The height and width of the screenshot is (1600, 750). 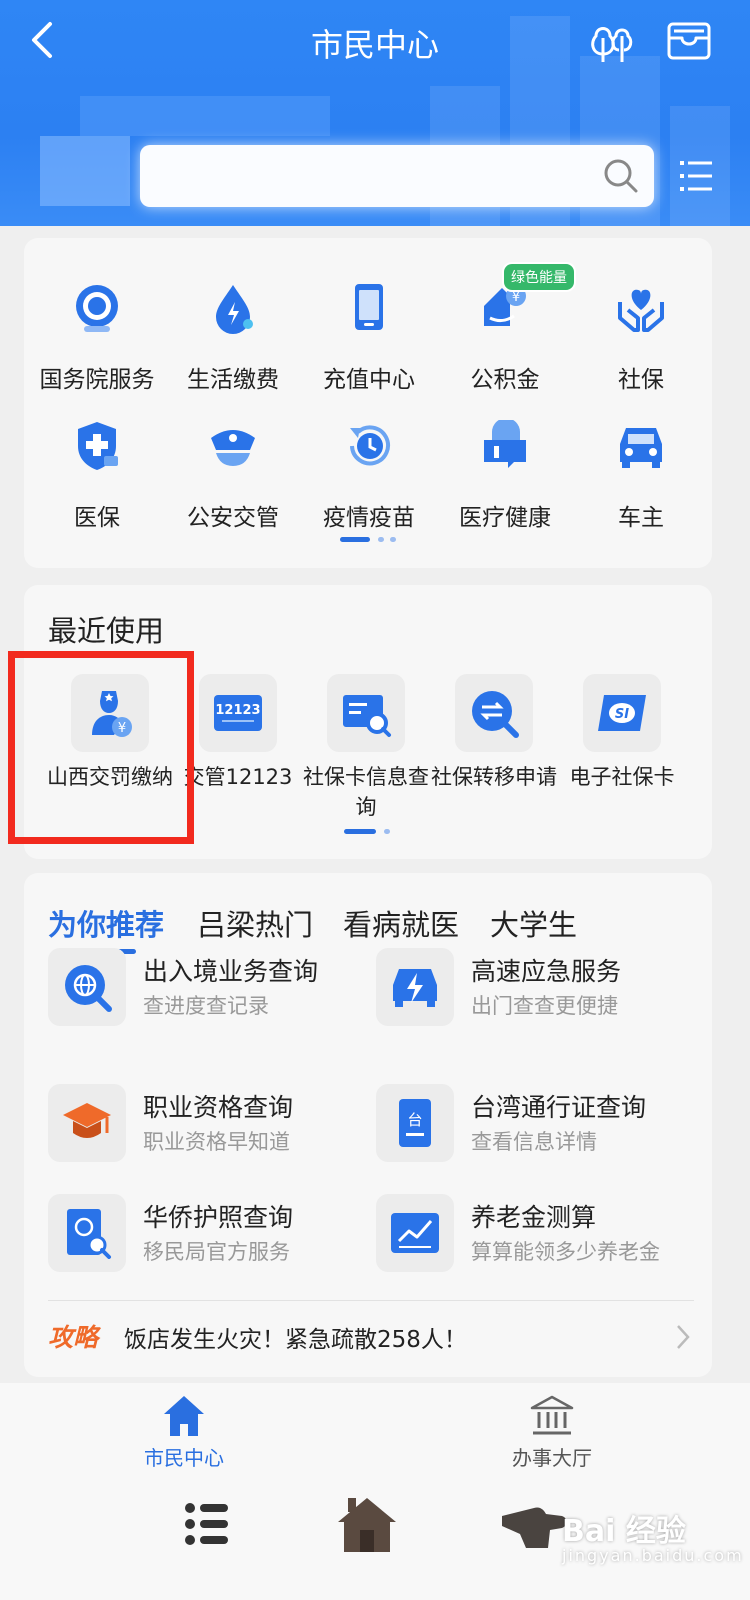 I want to click on page-title: 市民中心, so click(x=374, y=45).